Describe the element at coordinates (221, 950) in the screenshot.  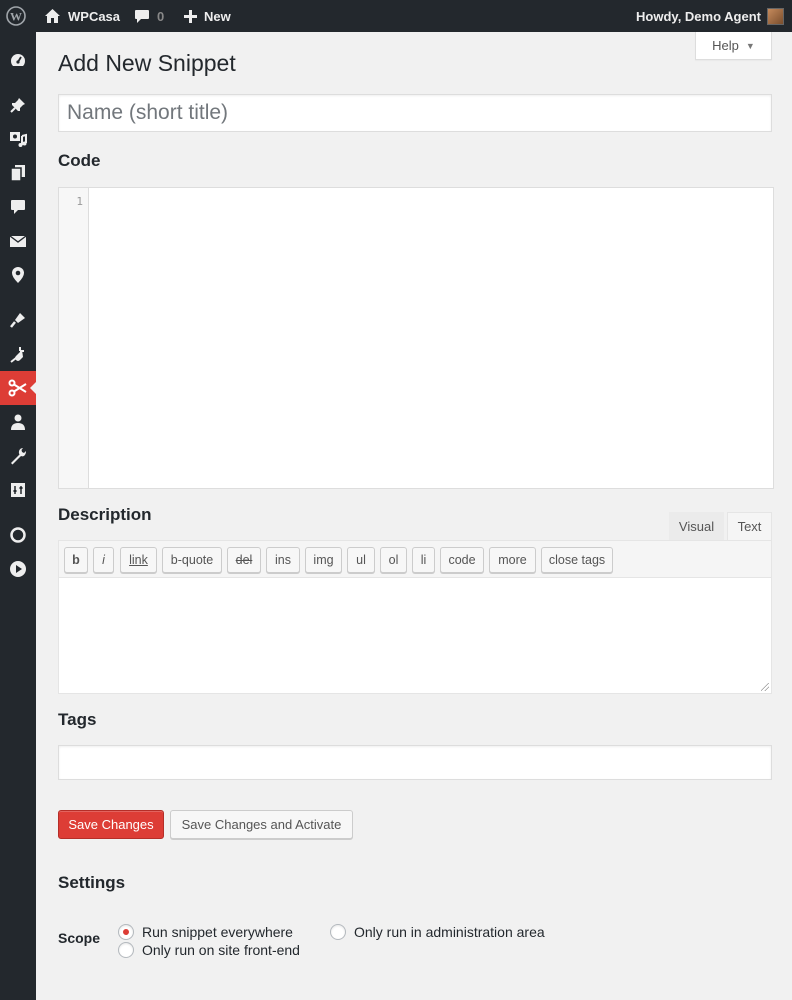
I see `scope-option-label: Only run on site front-end` at that location.